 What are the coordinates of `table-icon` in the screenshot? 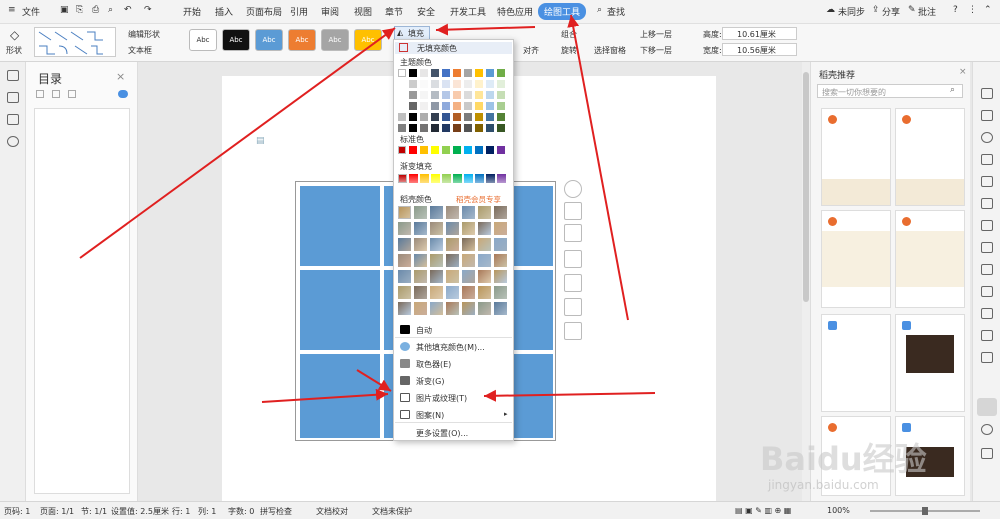 It's located at (987, 203).